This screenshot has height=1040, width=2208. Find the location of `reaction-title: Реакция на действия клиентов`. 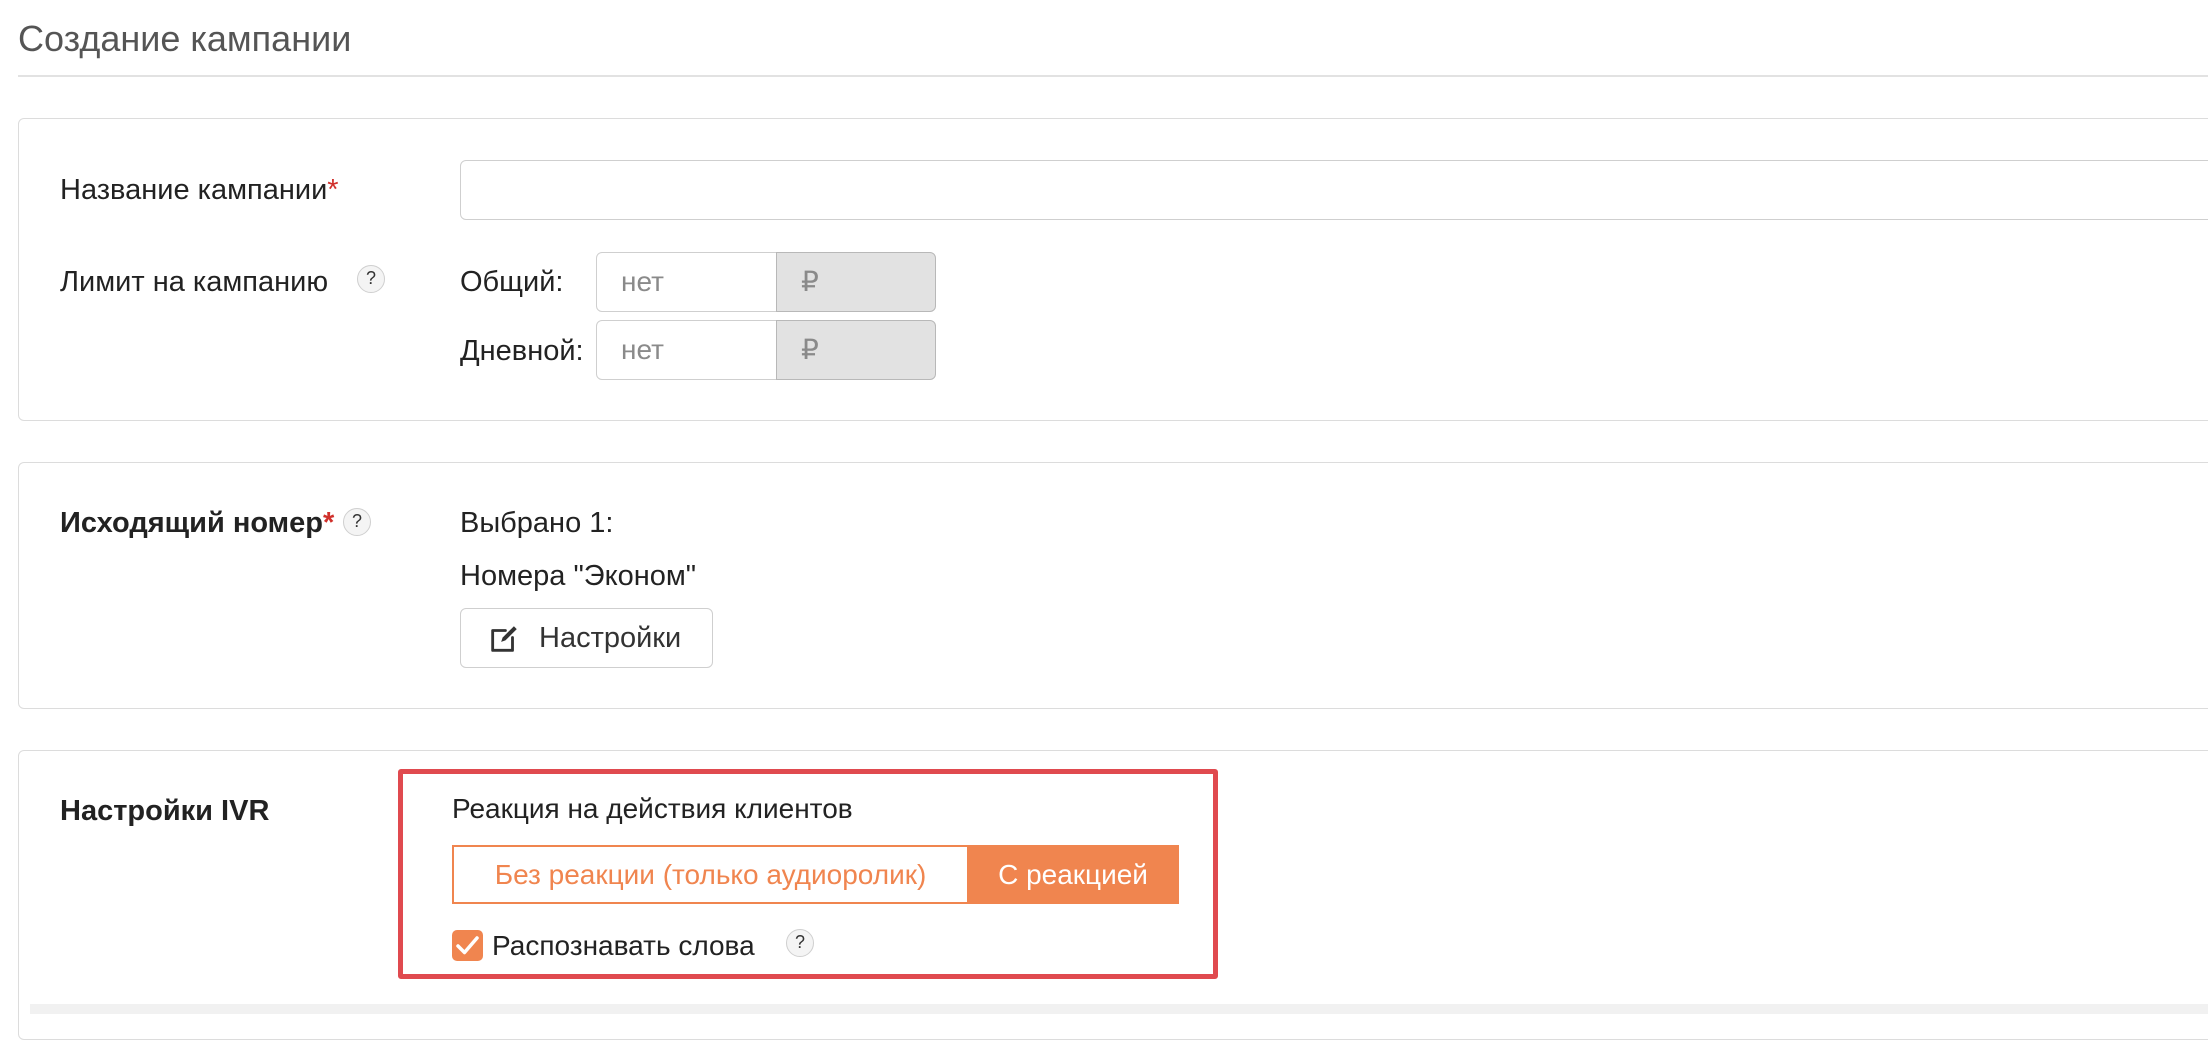

reaction-title: Реакция на действия клиентов is located at coordinates (652, 808).